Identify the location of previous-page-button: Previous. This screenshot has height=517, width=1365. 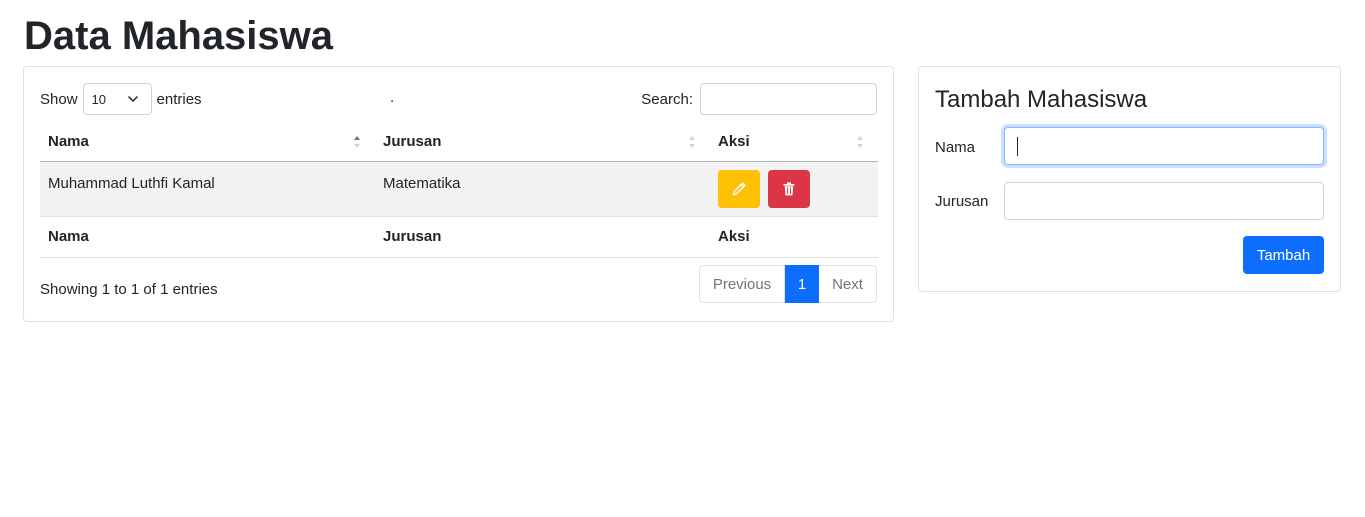
(742, 284).